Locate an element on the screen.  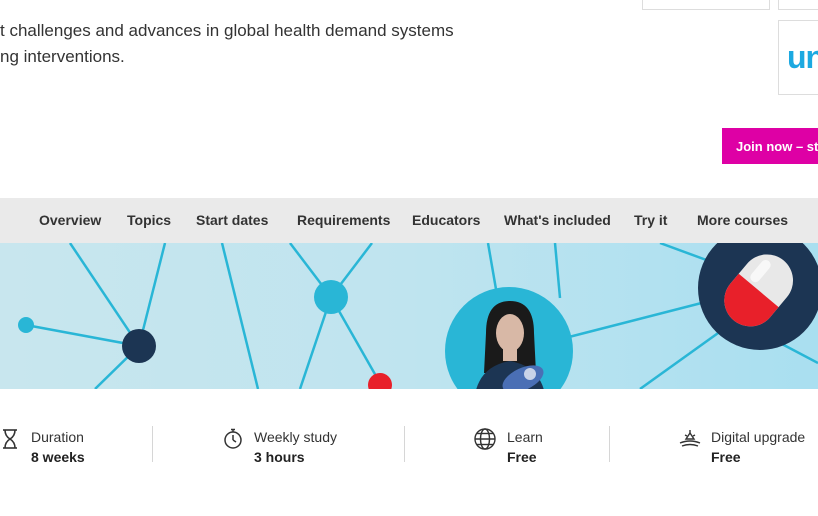
fact-value: 3 hours is located at coordinates (279, 457).